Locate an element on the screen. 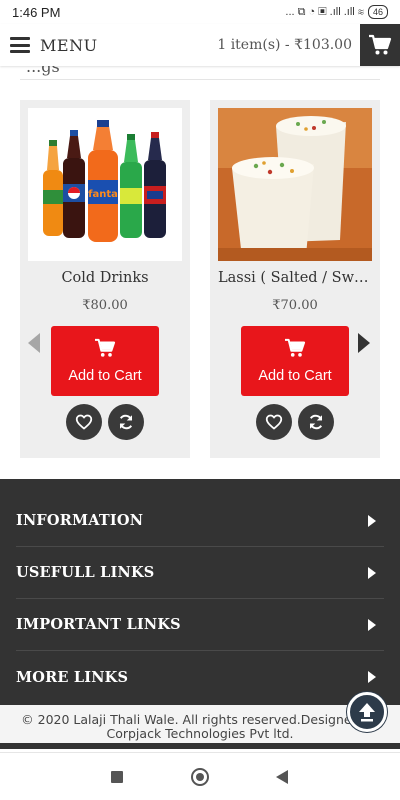  svg-text: fanta is located at coordinates (103, 194).